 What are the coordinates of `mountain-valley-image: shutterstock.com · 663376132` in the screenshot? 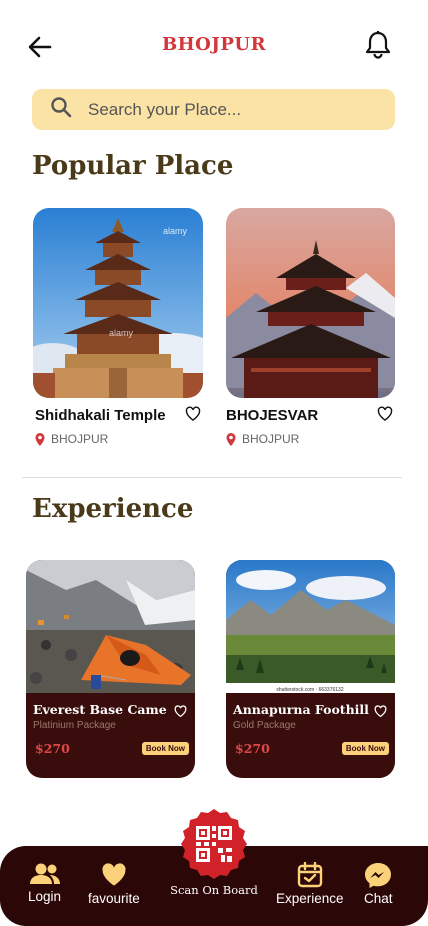 It's located at (310, 626).